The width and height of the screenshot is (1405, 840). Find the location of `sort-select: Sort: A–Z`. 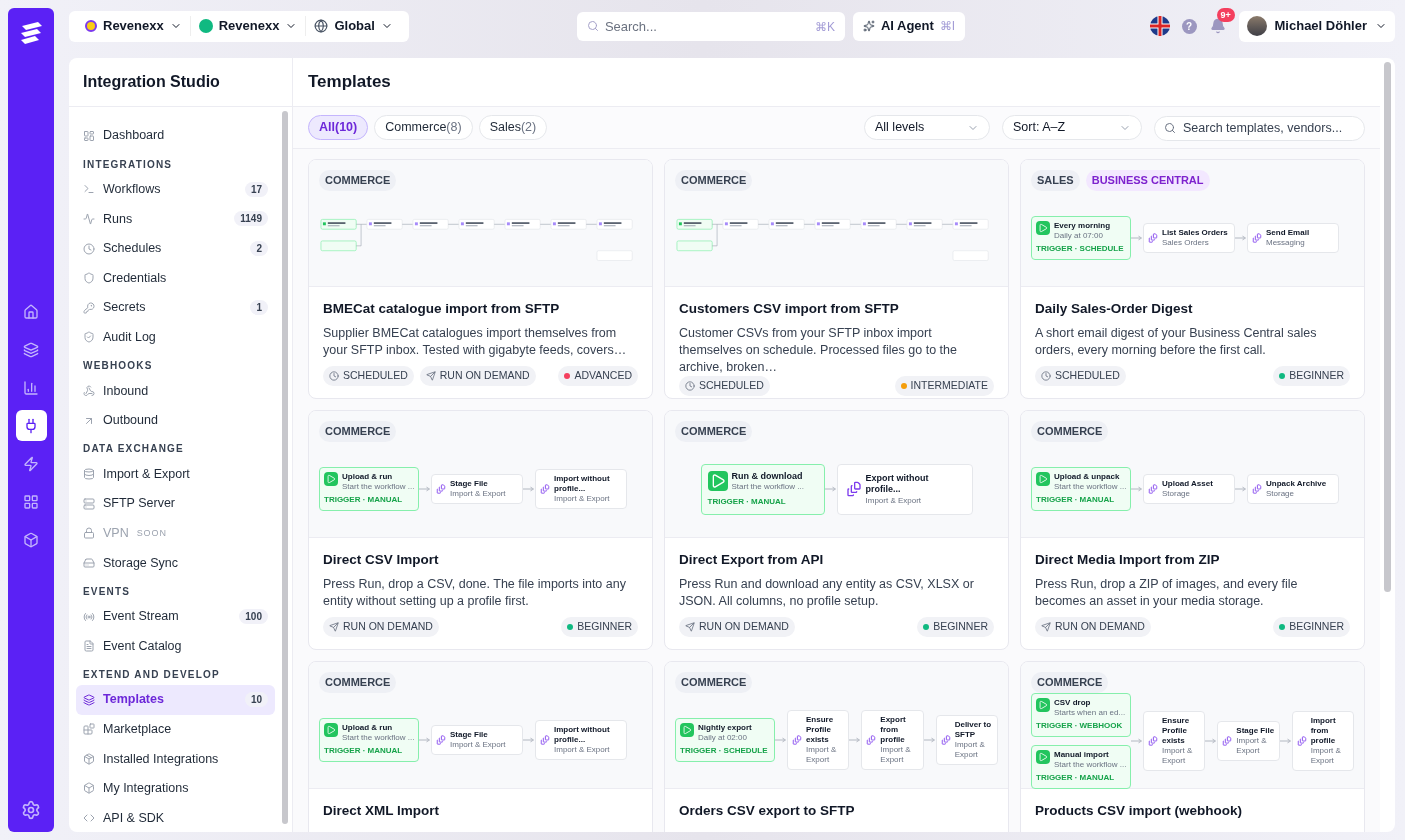

sort-select: Sort: A–Z is located at coordinates (1072, 127).